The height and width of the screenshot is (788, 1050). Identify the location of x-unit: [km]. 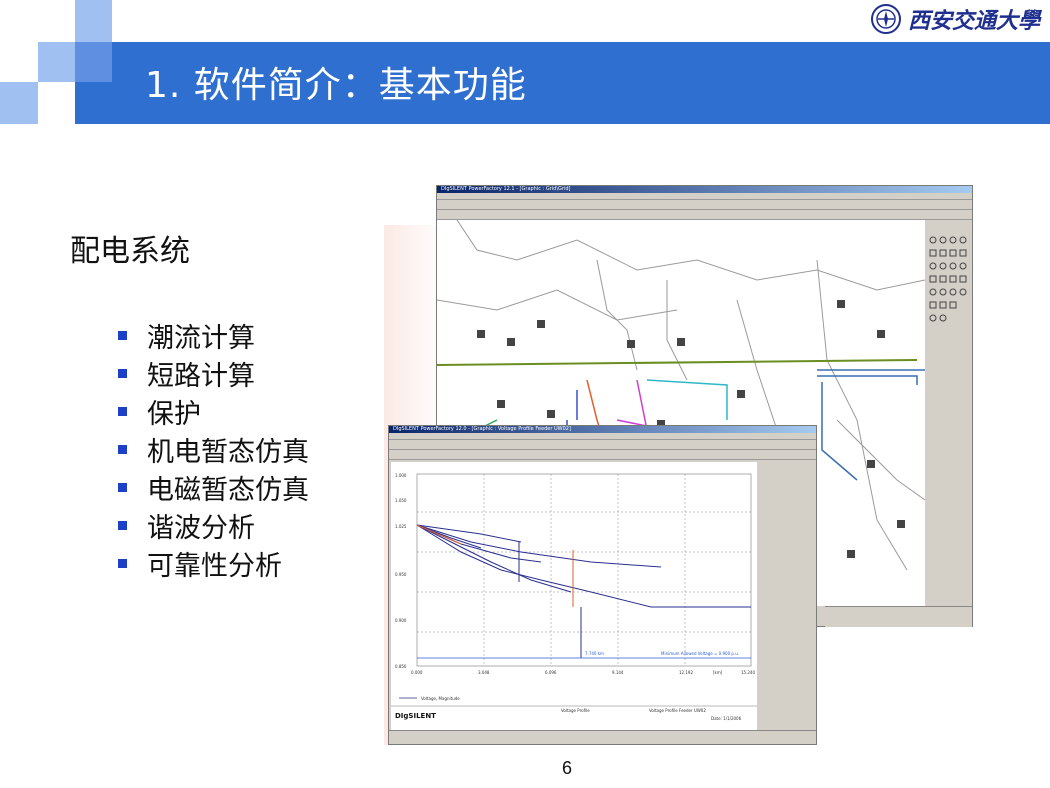
(718, 672).